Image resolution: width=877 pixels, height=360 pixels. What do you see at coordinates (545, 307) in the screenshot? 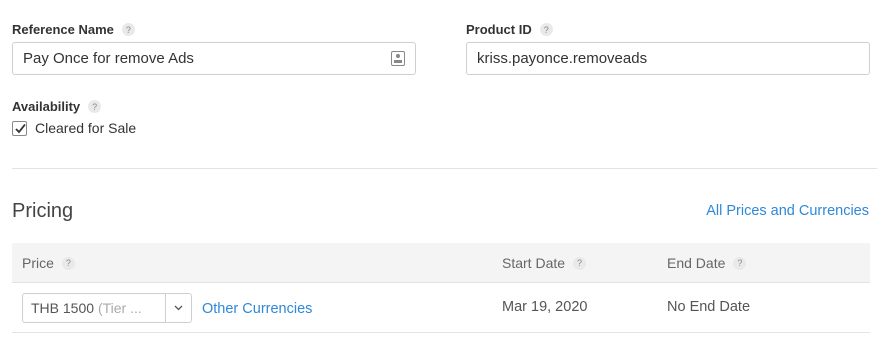
I see `start-date-value: Mar 19, 2020` at bounding box center [545, 307].